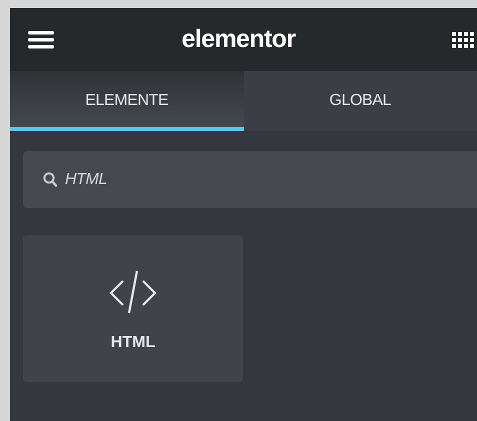  What do you see at coordinates (464, 40) in the screenshot?
I see `apps-grid-icon` at bounding box center [464, 40].